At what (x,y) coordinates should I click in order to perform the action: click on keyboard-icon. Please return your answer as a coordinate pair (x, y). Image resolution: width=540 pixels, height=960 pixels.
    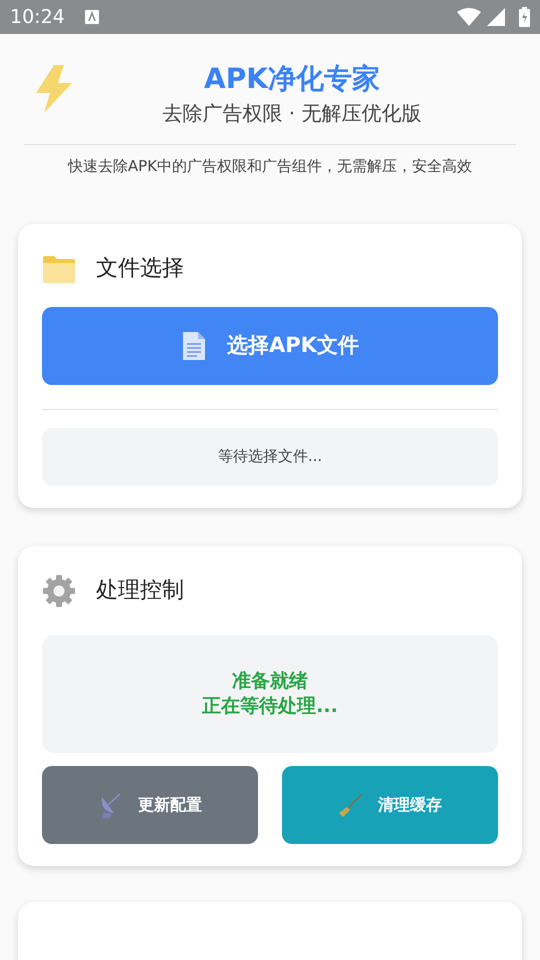
    Looking at the image, I should click on (91, 17).